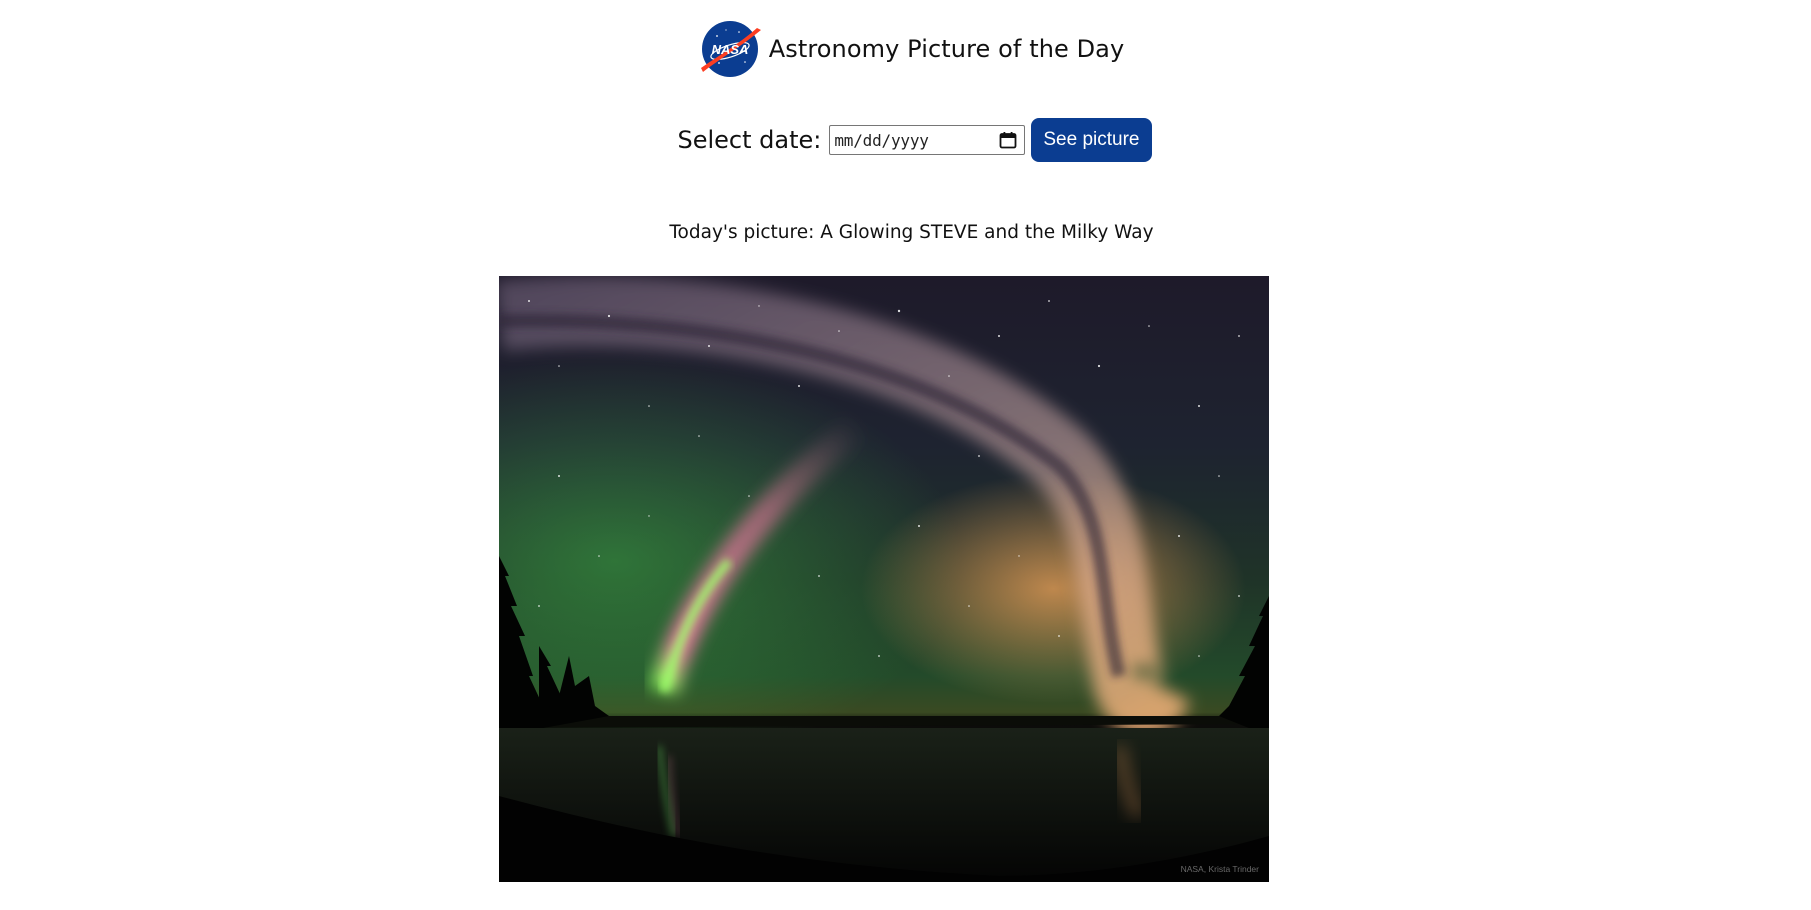  What do you see at coordinates (881, 140) in the screenshot?
I see `date-placeholder: mm/dd/yyyy` at bounding box center [881, 140].